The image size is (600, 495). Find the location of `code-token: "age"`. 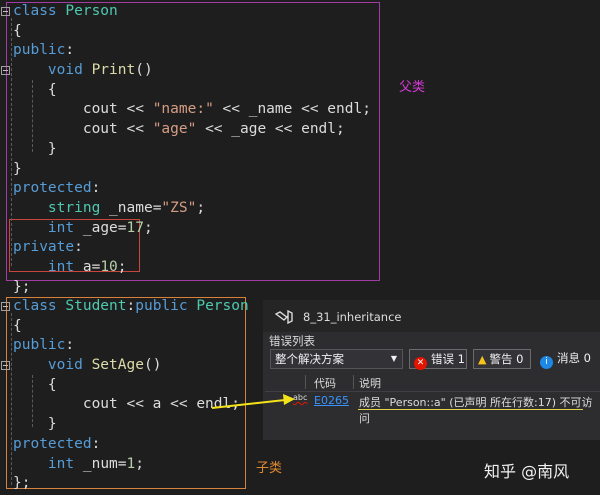

code-token: "age" is located at coordinates (174, 129).